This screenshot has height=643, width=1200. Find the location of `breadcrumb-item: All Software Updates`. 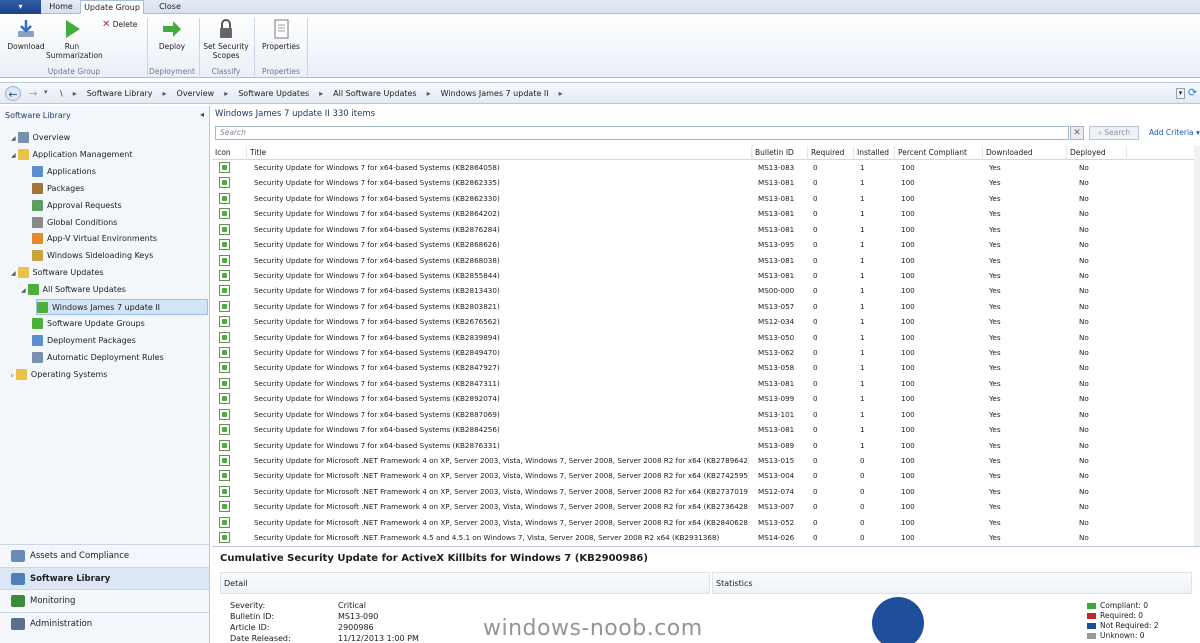

breadcrumb-item: All Software Updates is located at coordinates (374, 94).